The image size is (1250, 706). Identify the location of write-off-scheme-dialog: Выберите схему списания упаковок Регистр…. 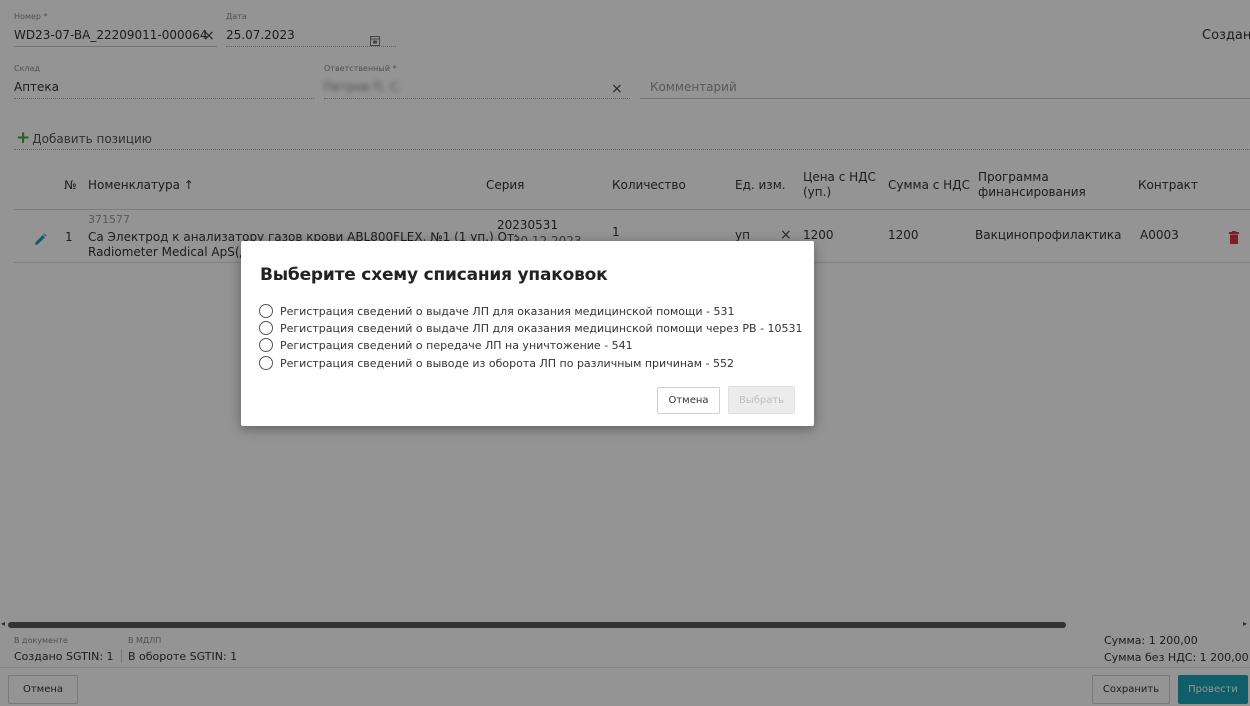
(527, 333).